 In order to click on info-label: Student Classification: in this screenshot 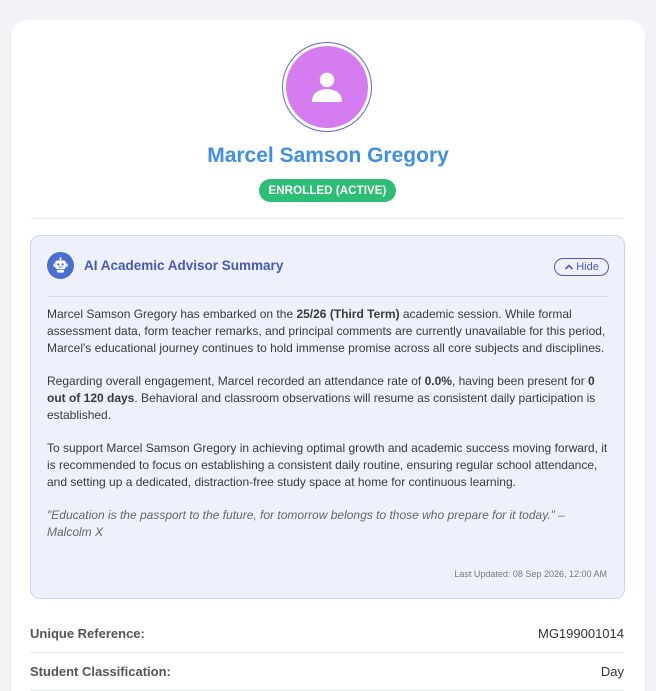, I will do `click(100, 671)`.